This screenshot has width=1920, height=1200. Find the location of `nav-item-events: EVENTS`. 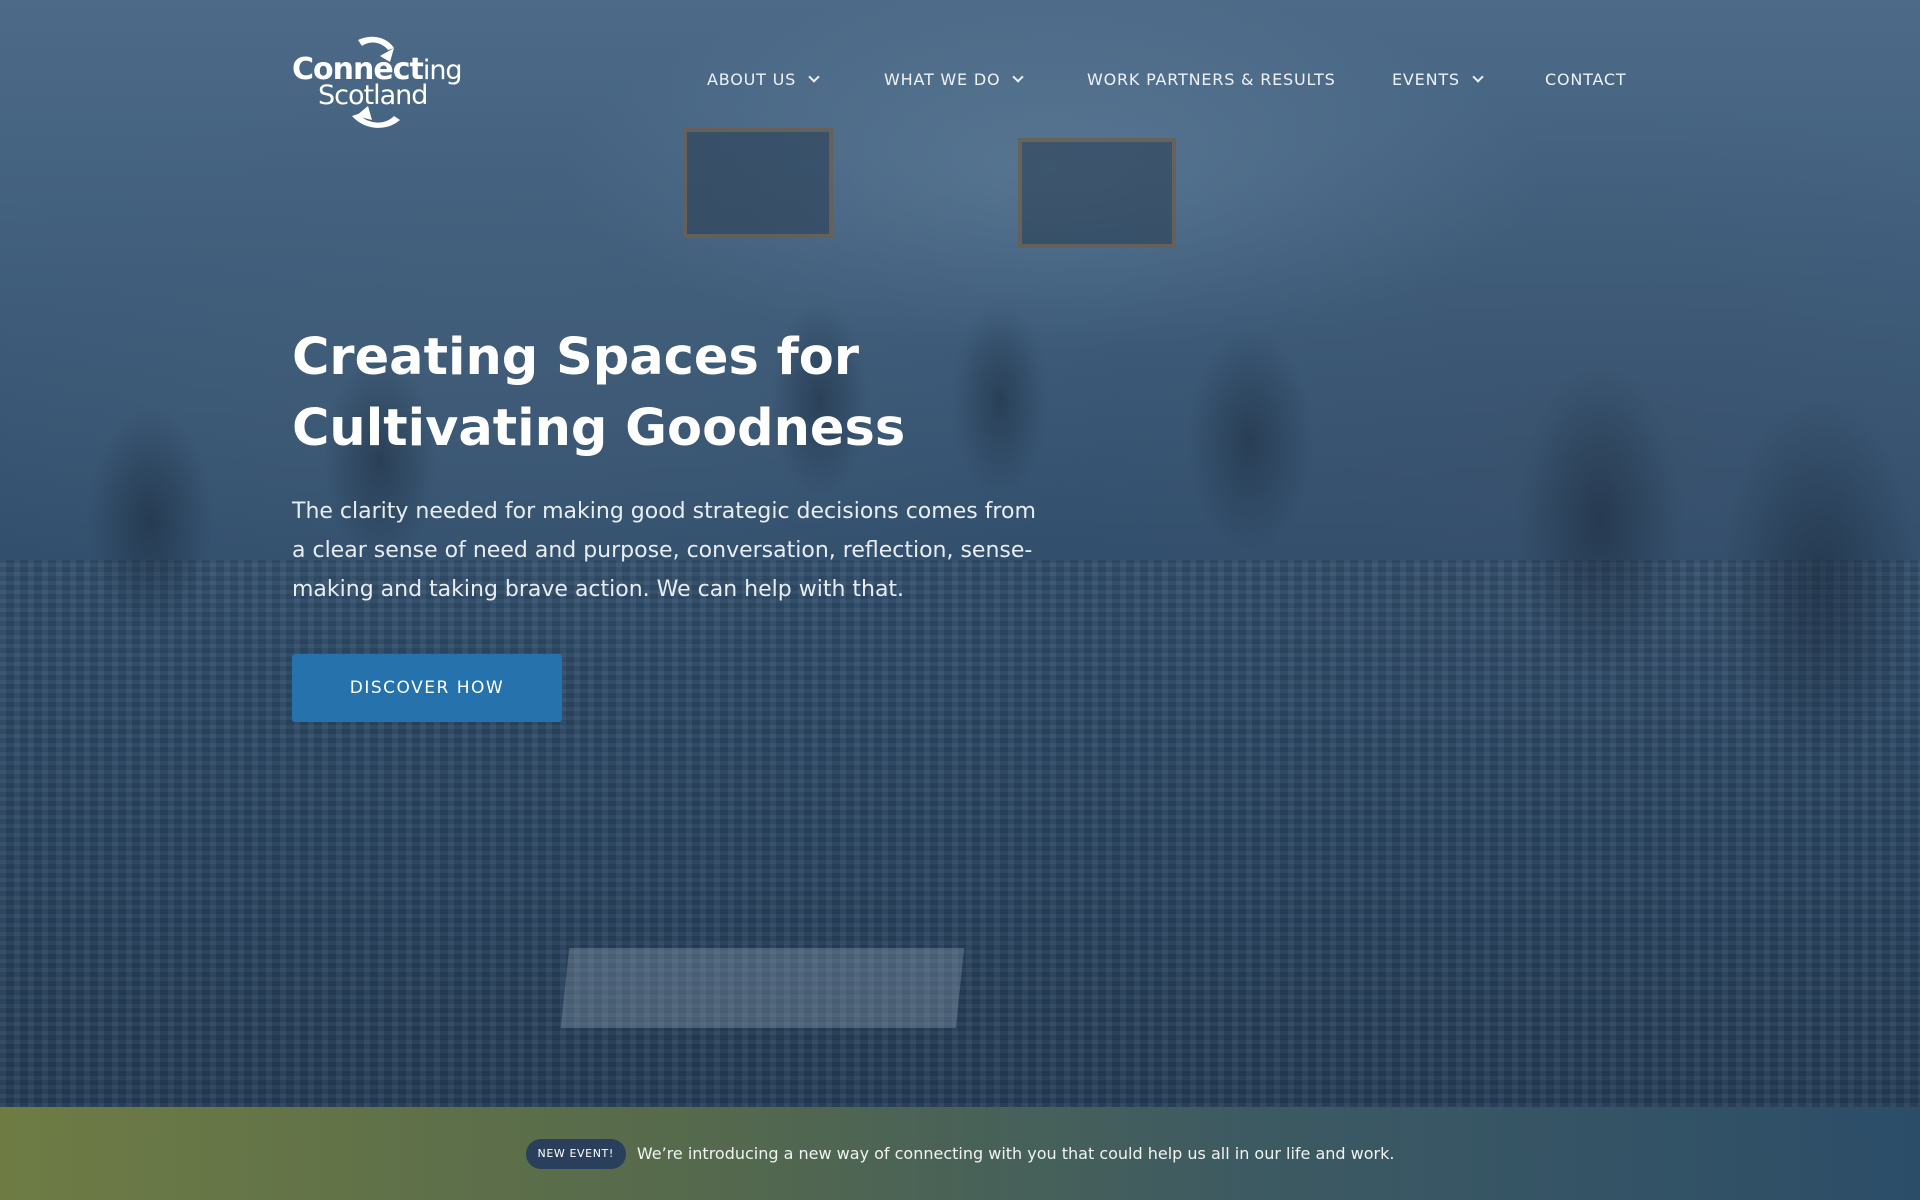

nav-item-events: EVENTS is located at coordinates (1438, 79).